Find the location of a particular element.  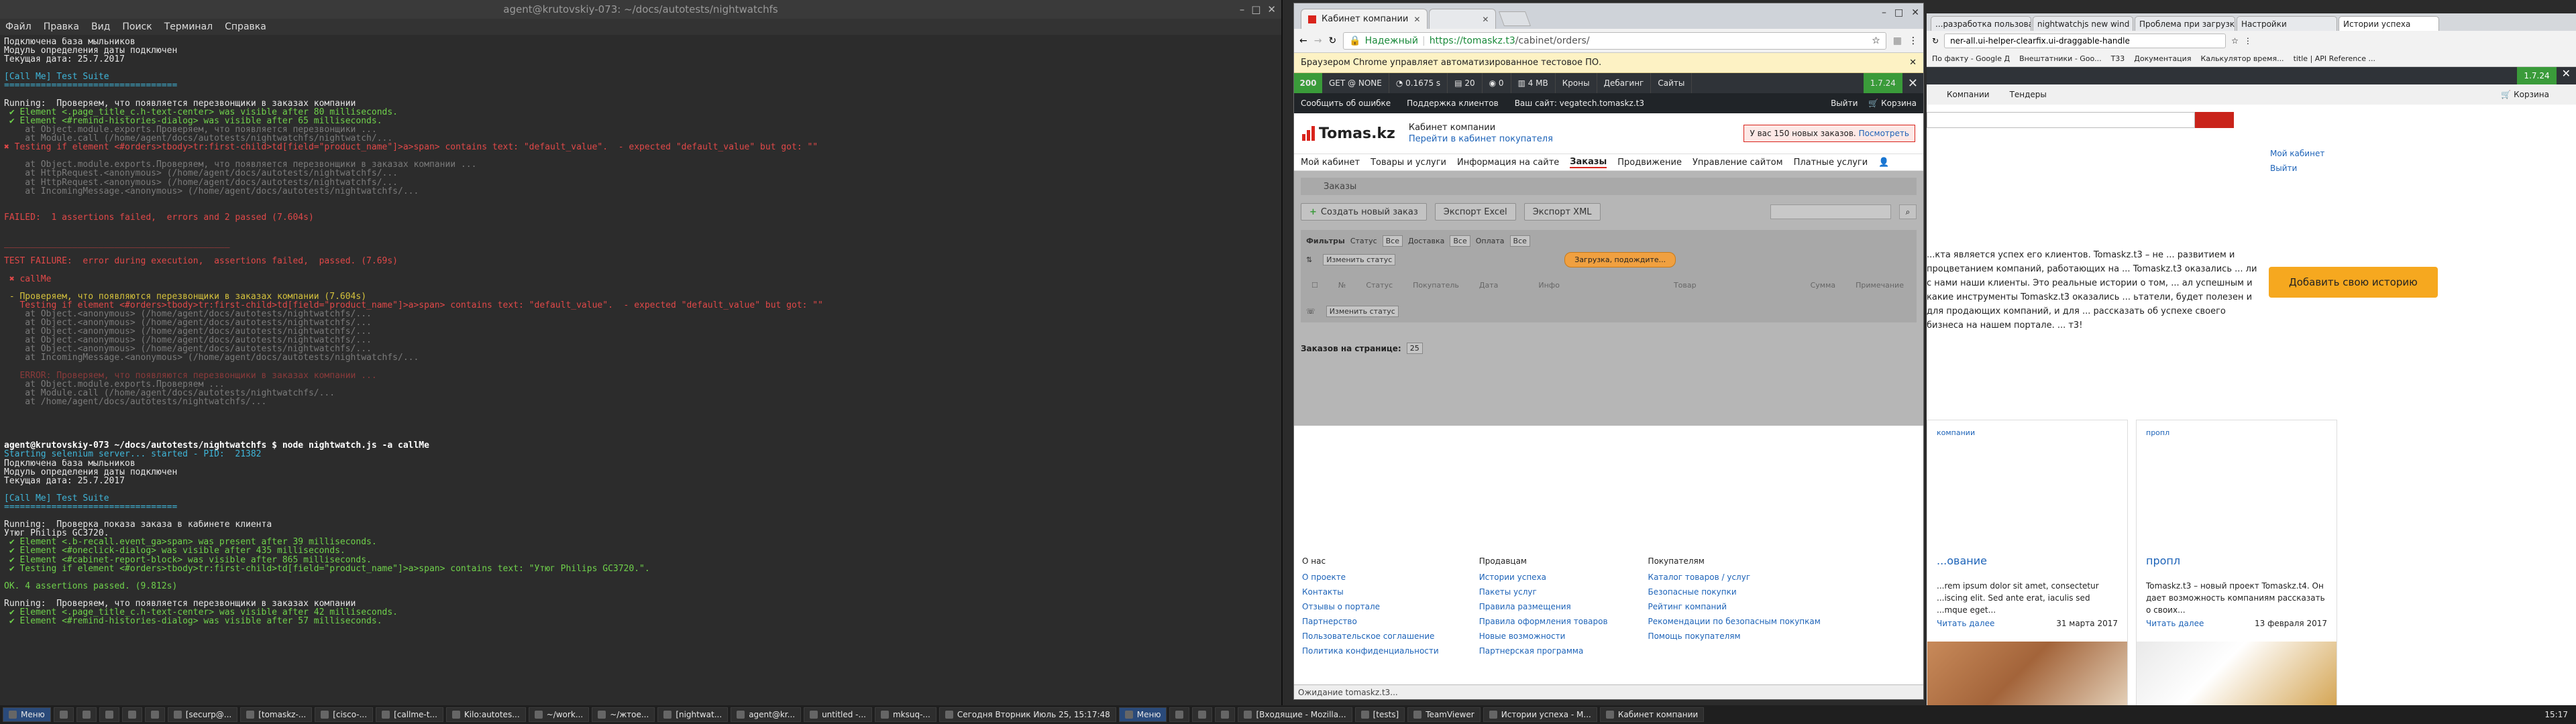

footer-link: Партнерская программа is located at coordinates (1543, 651).